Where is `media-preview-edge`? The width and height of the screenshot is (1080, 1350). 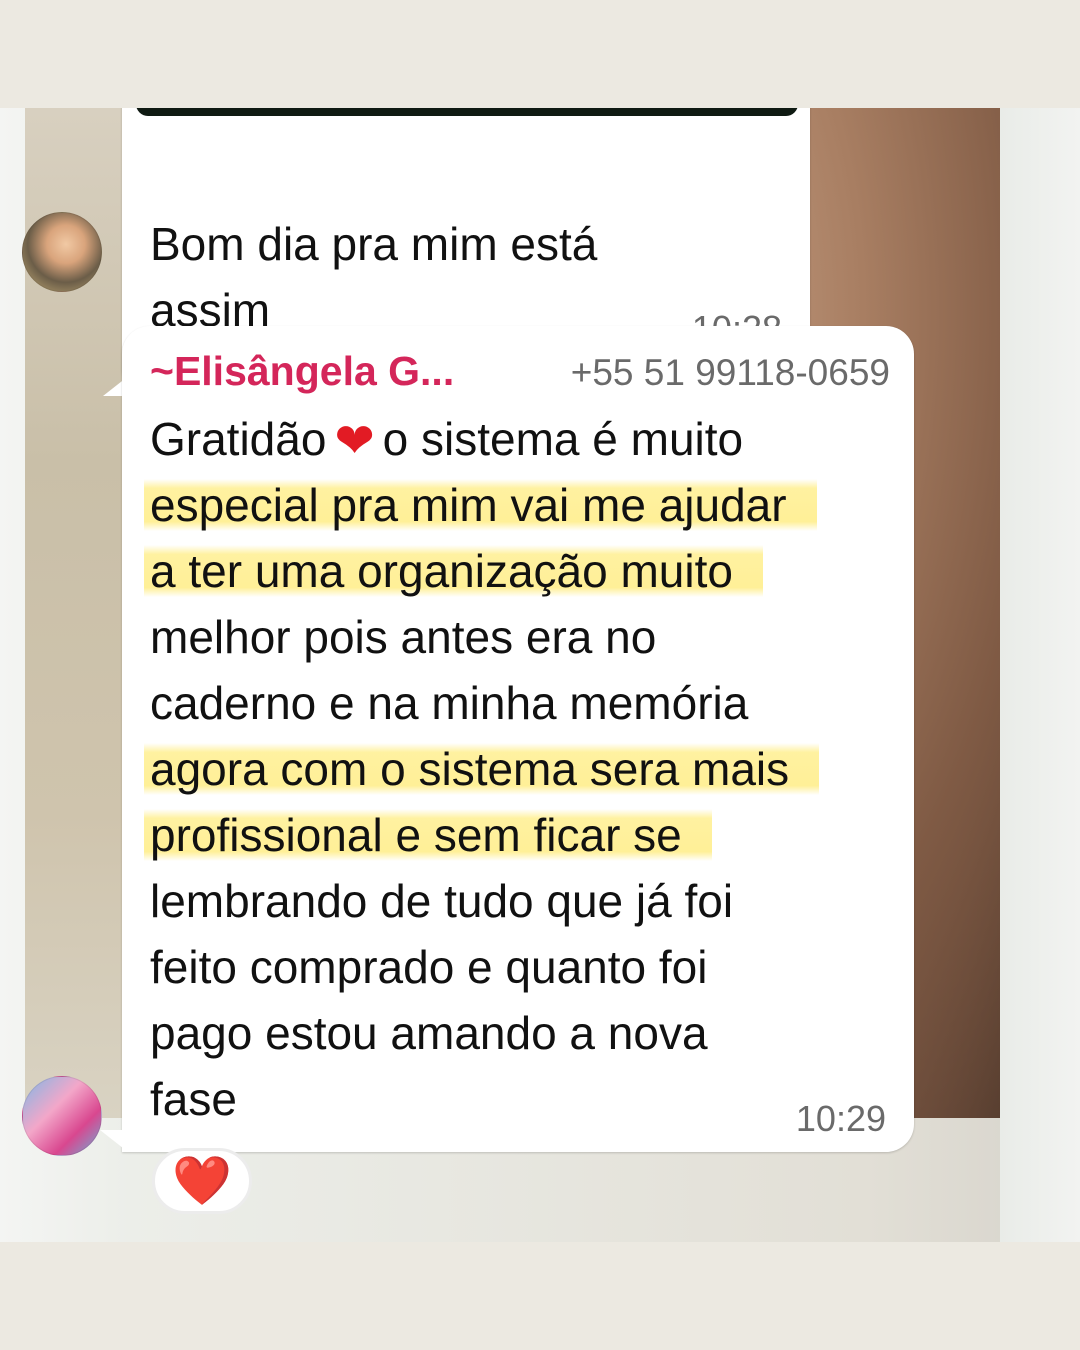
media-preview-edge is located at coordinates (467, 112).